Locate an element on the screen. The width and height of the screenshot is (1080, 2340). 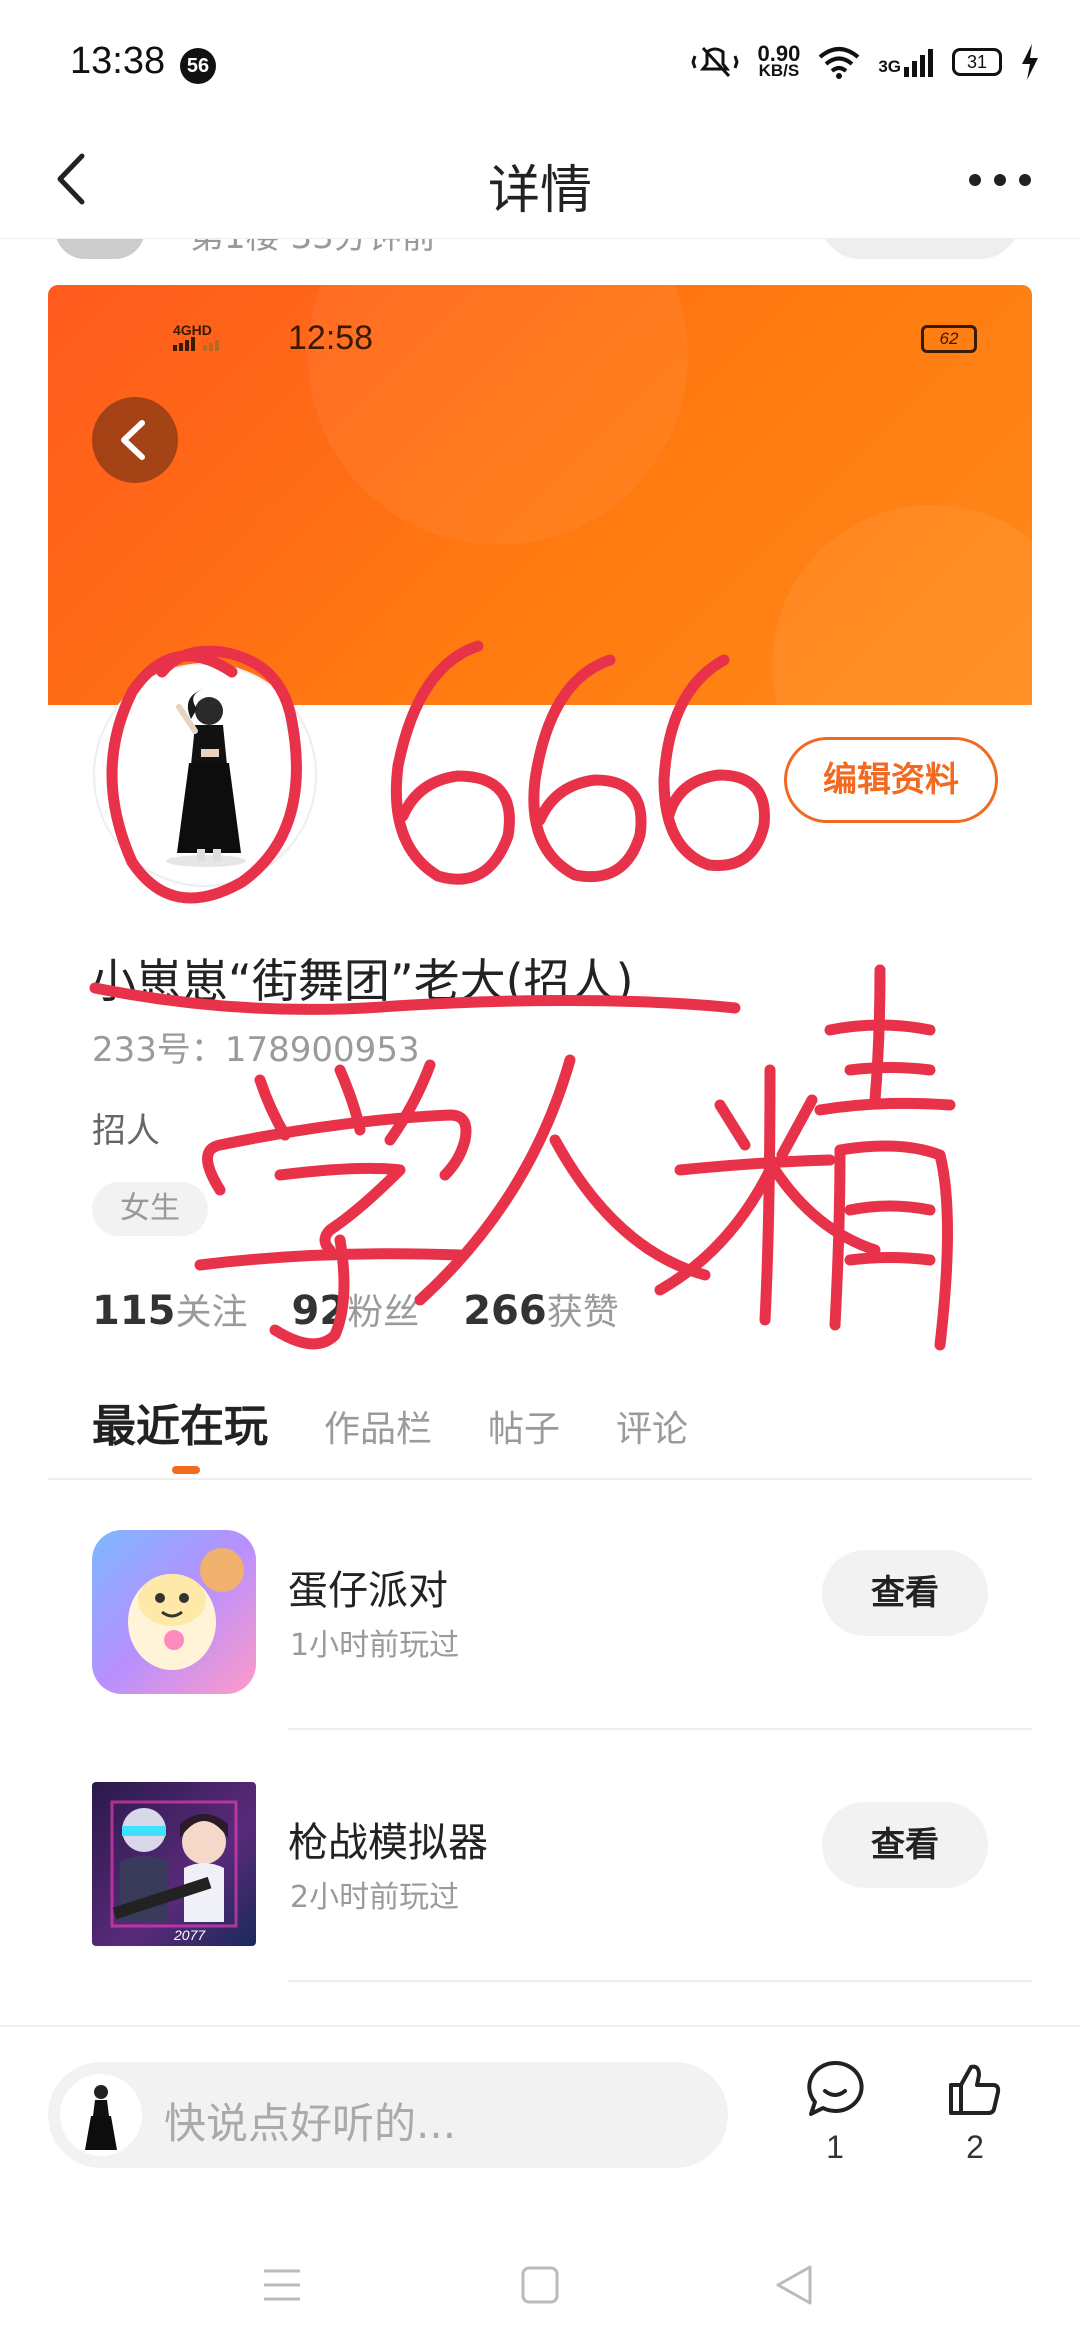
embedded-time: 12:58 is located at coordinates (331, 338).